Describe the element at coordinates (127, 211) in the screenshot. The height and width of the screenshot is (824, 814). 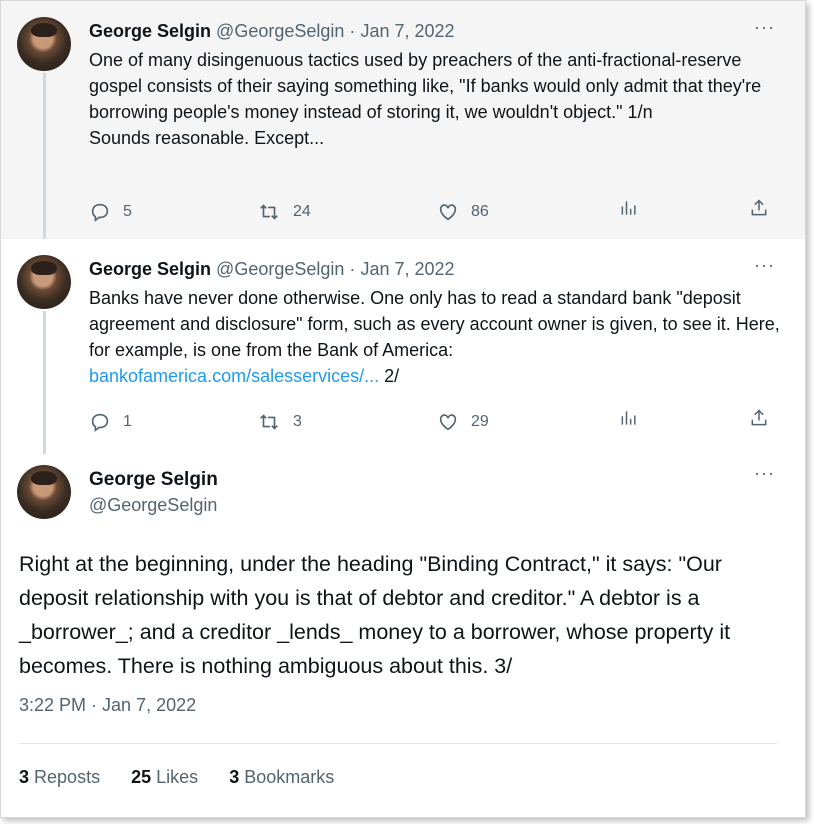
I see `reply-count: 5` at that location.